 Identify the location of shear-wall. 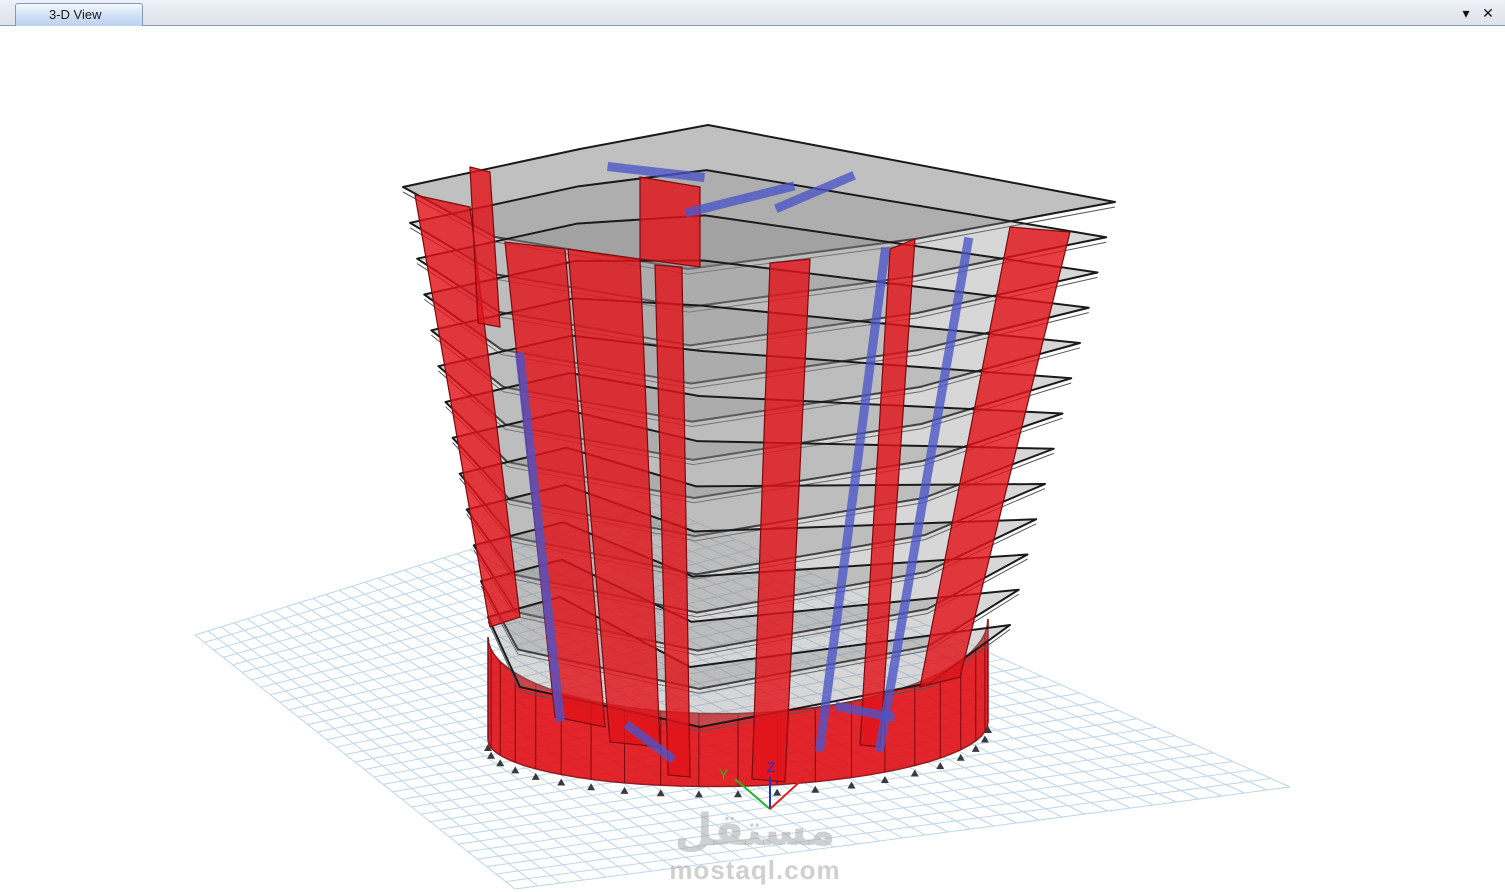
(670, 222).